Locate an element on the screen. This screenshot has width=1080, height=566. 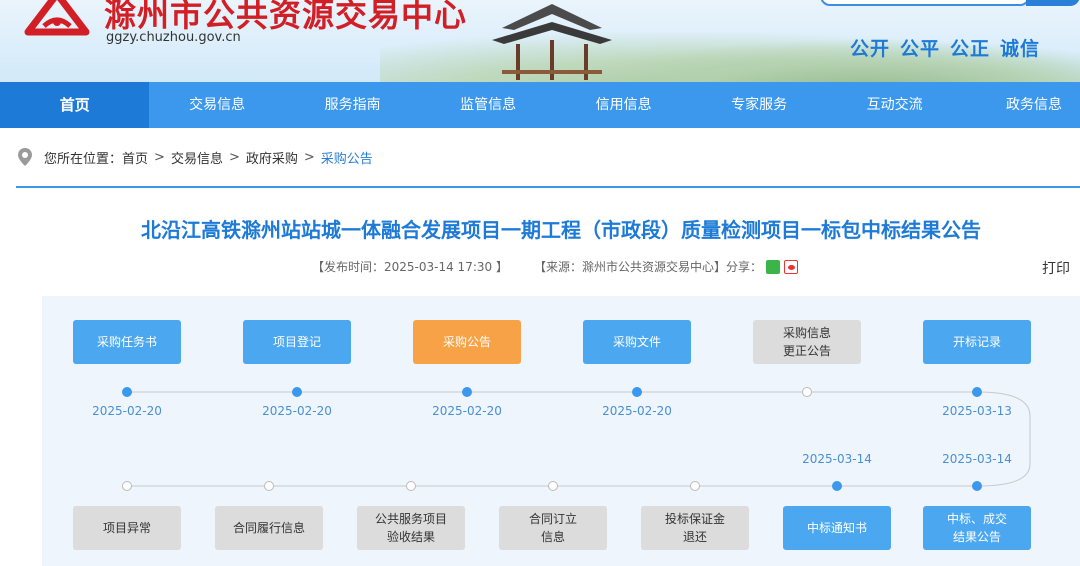
flow-step-button: 中标通知书 is located at coordinates (837, 528).